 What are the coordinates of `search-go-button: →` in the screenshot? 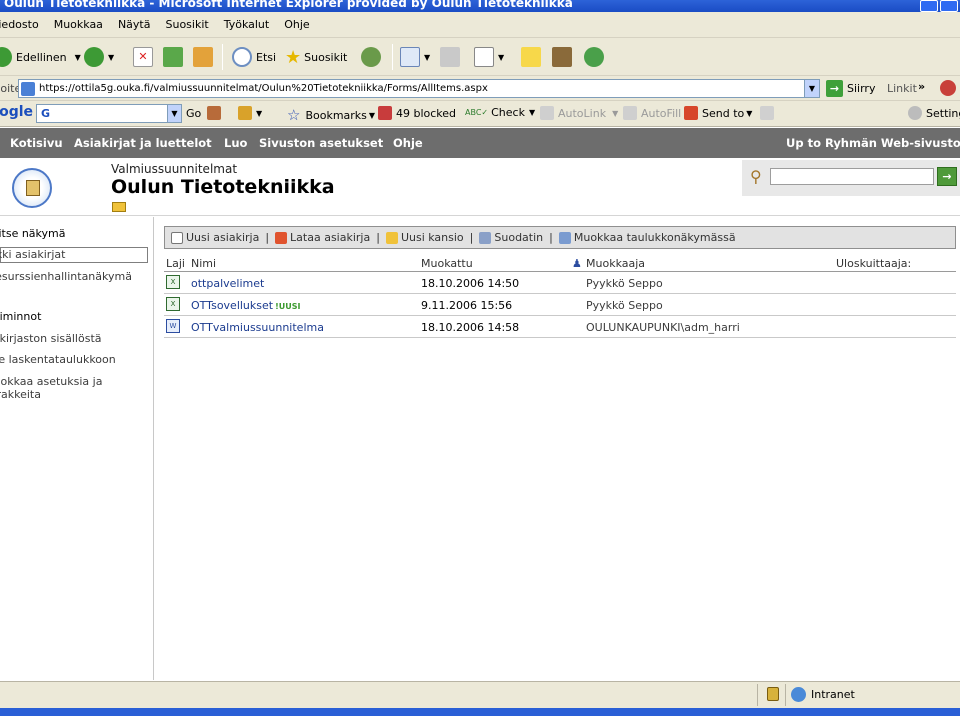 It's located at (947, 176).